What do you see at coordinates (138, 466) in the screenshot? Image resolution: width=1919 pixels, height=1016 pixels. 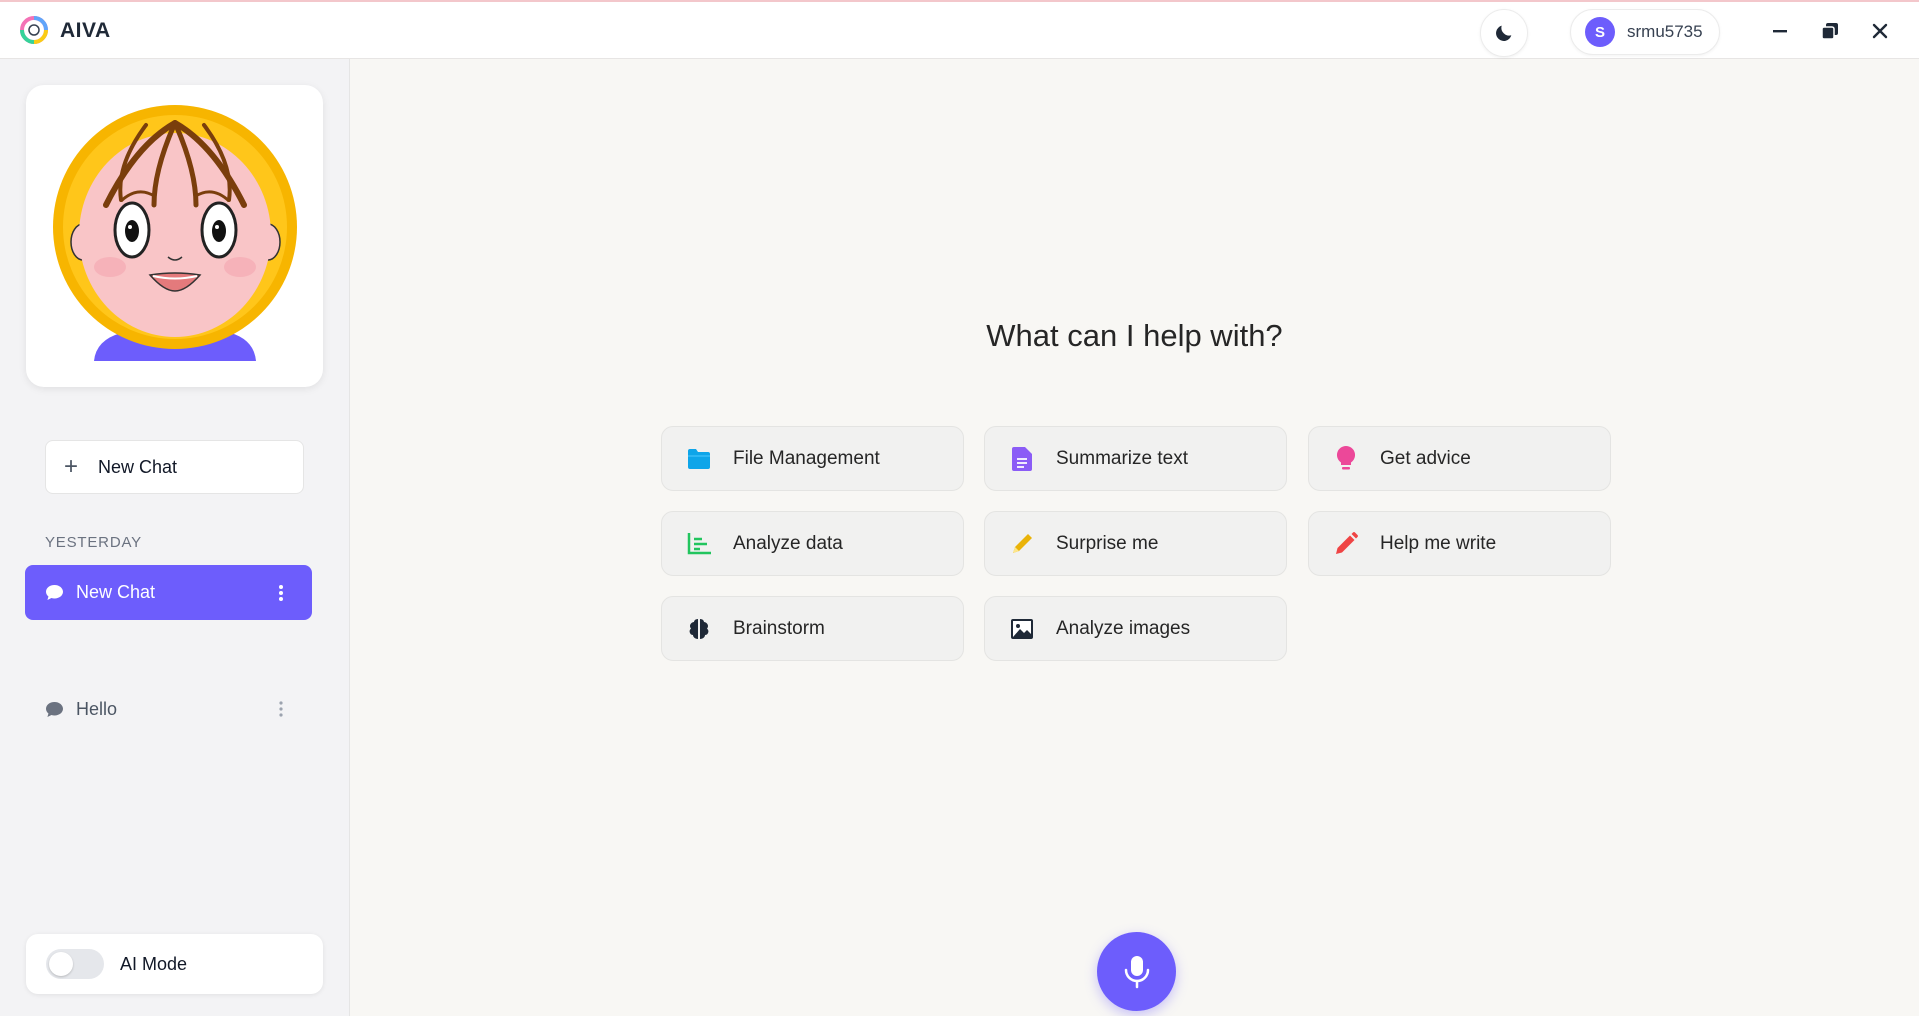 I see `new-chat-label: New Chat` at bounding box center [138, 466].